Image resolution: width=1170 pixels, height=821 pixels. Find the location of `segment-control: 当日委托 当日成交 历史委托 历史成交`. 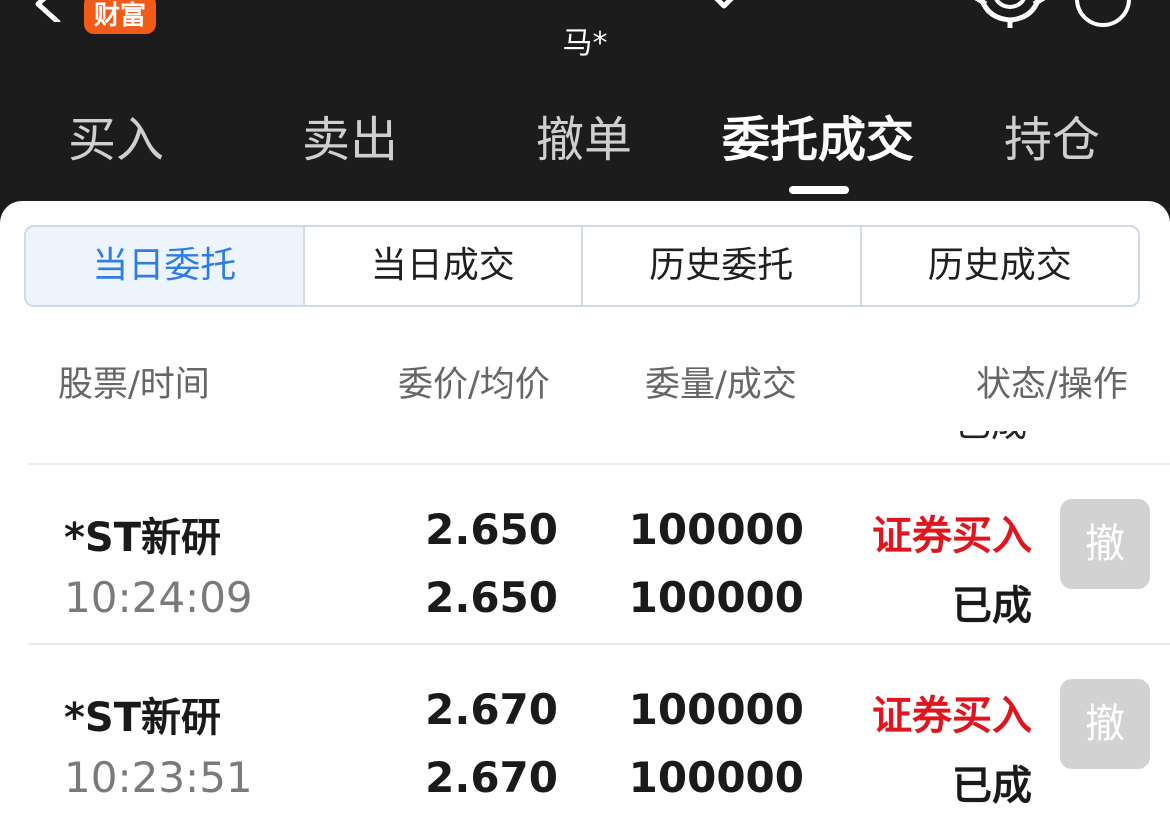

segment-control: 当日委托 当日成交 历史委托 历史成交 is located at coordinates (582, 266).